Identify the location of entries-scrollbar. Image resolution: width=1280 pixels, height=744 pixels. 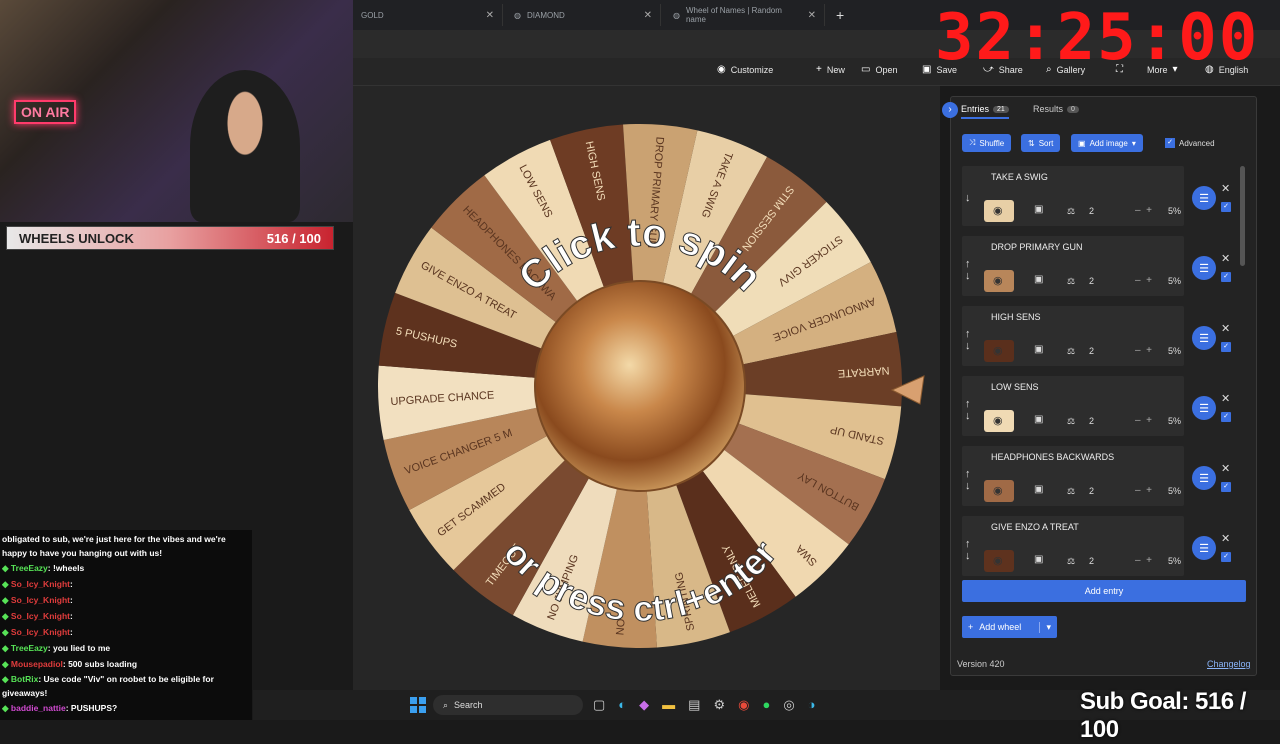
(1242, 216).